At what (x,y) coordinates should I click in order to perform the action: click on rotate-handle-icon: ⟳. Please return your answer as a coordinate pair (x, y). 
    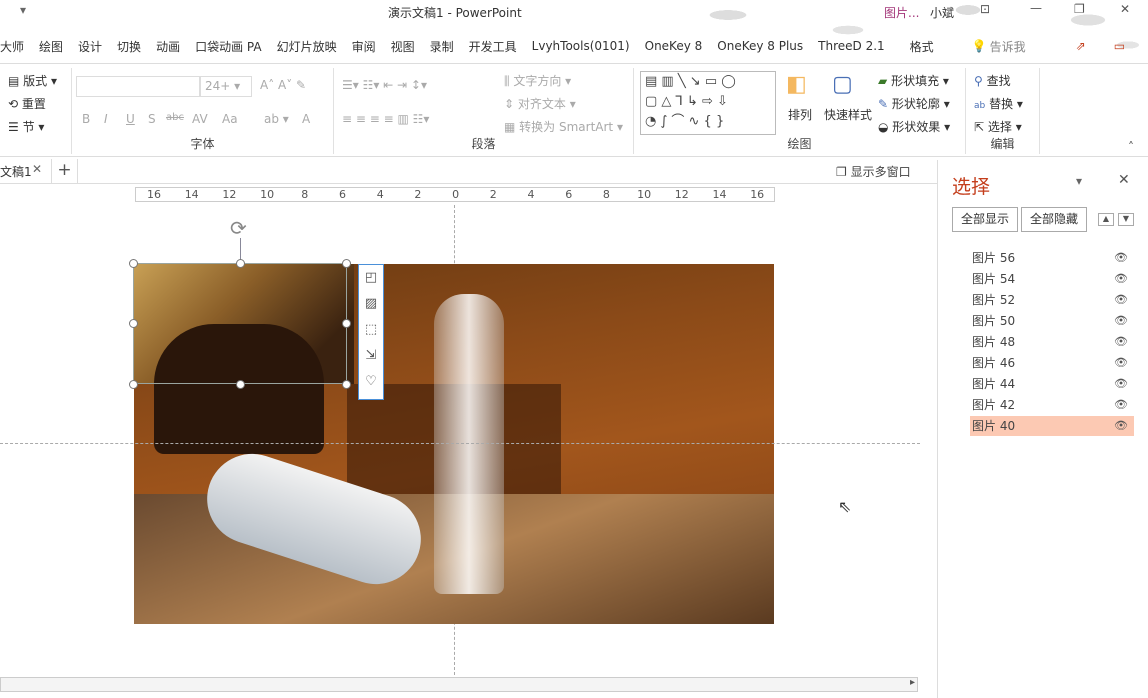
    Looking at the image, I should click on (238, 228).